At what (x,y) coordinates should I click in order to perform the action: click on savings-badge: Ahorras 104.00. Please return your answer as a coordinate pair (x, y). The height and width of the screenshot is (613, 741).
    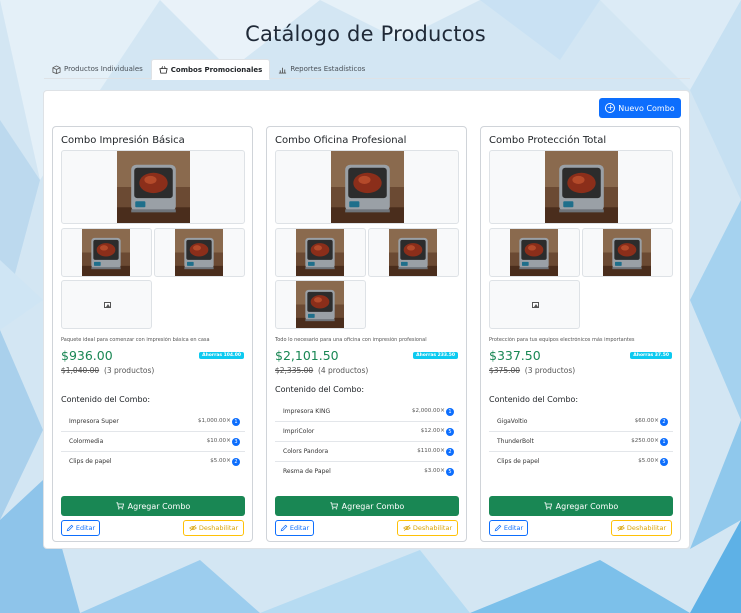
    Looking at the image, I should click on (221, 355).